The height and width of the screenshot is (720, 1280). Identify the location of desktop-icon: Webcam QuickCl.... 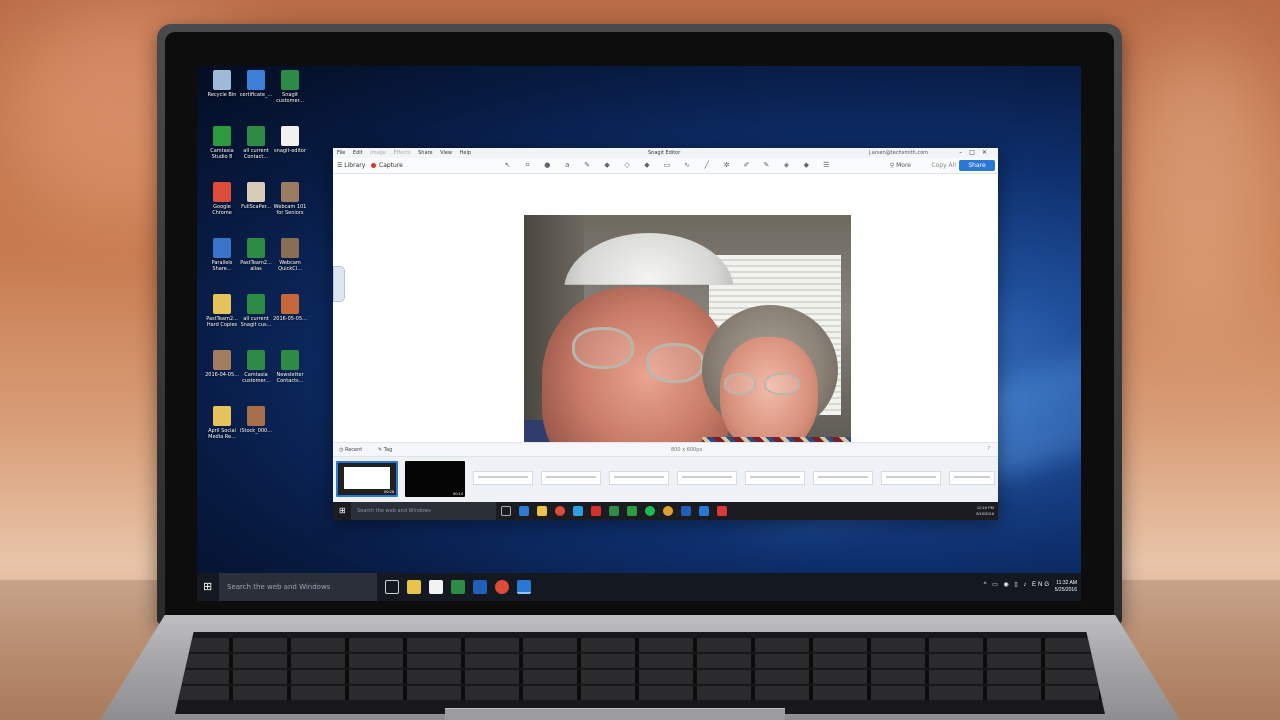
(290, 255).